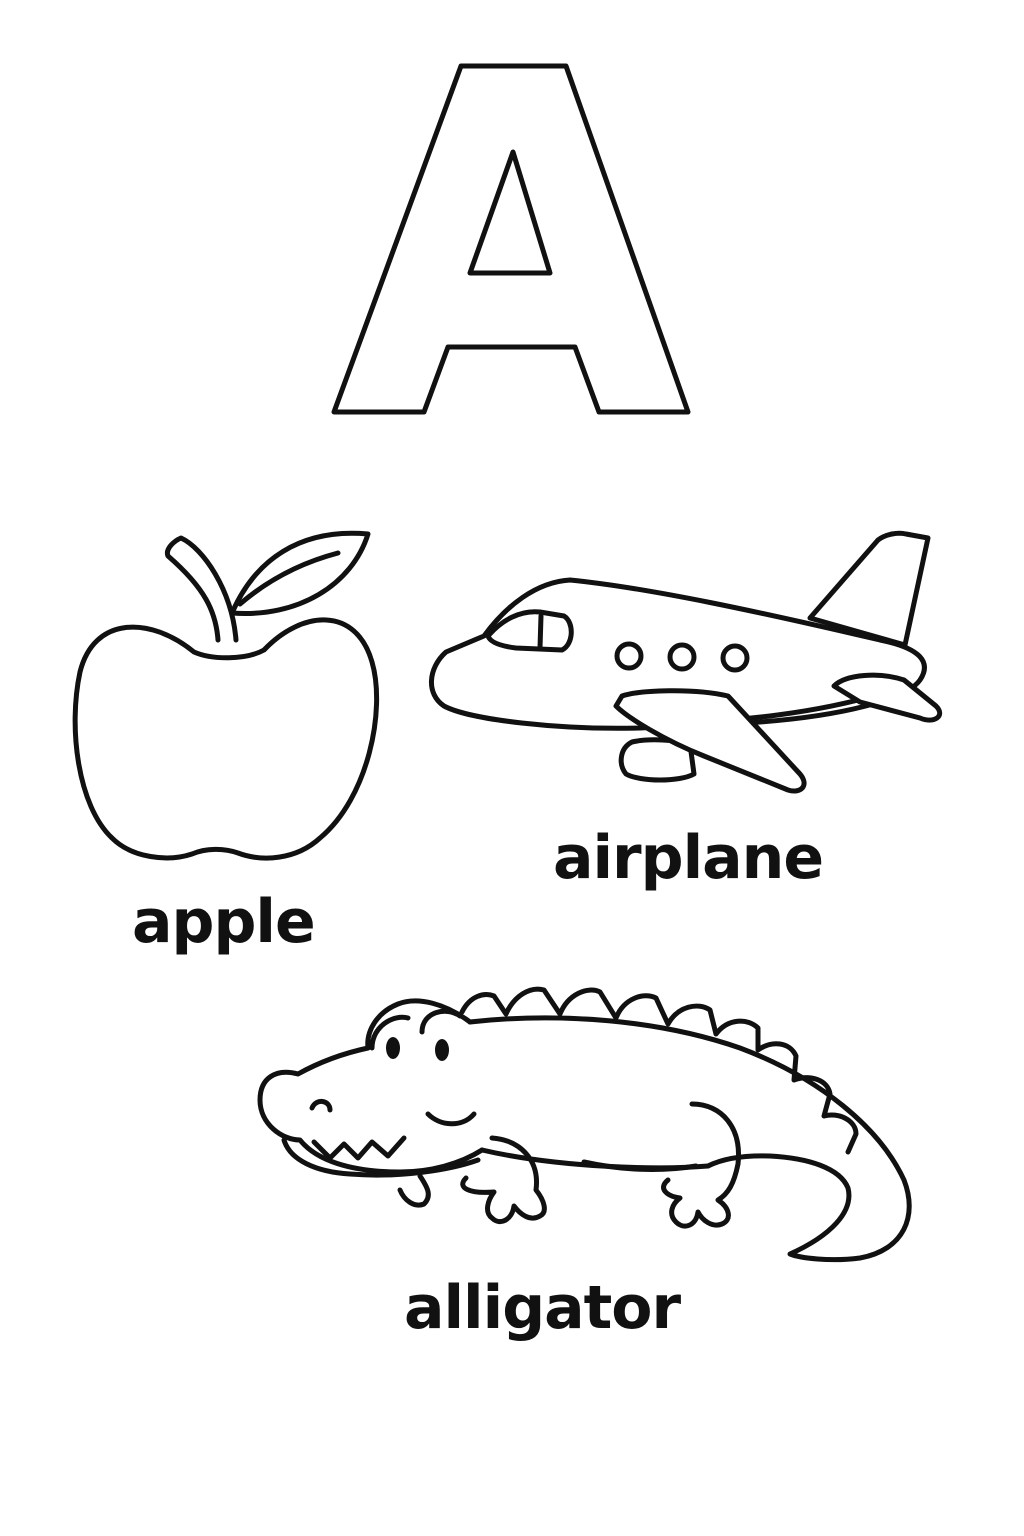 The image size is (1024, 1536). I want to click on word-apple: apple, so click(224, 922).